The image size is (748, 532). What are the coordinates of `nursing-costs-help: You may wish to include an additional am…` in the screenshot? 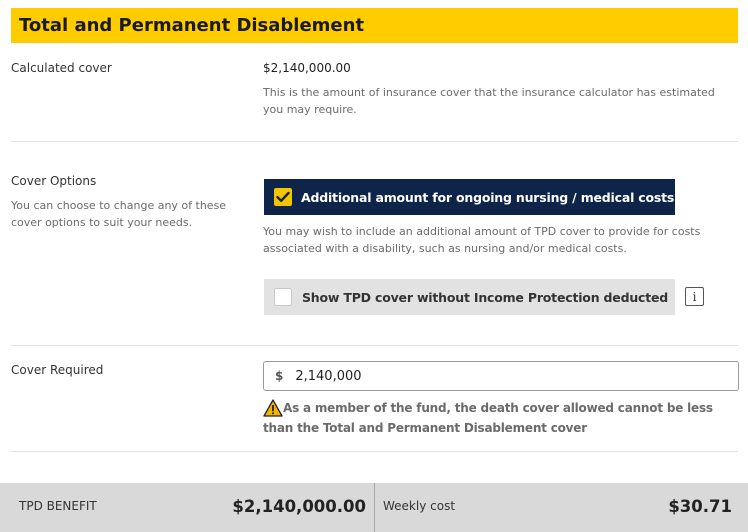 It's located at (482, 240).